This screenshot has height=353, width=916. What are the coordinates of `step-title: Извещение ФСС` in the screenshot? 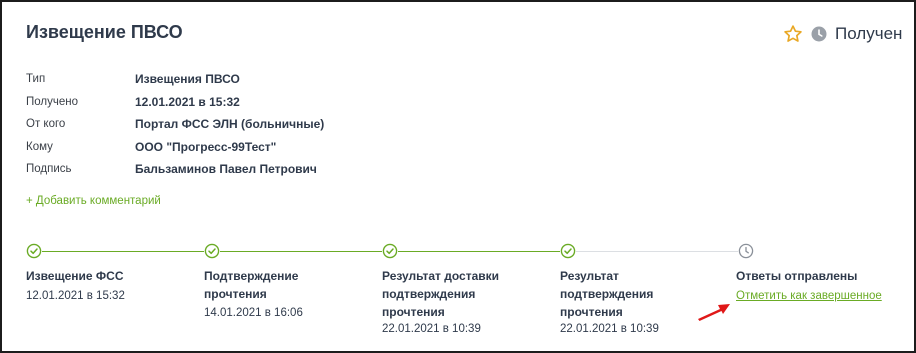 It's located at (75, 276).